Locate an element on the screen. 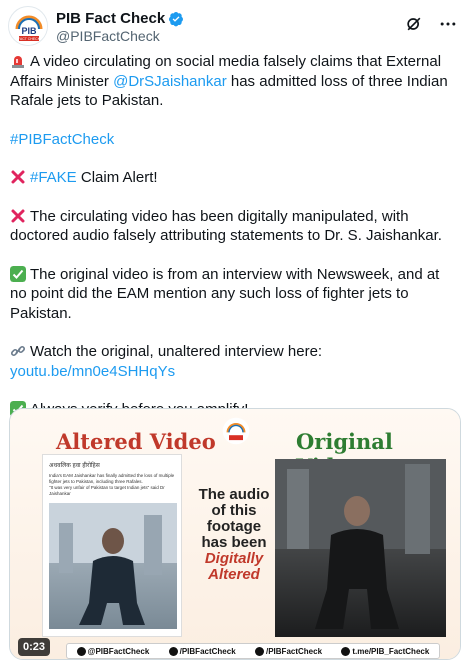  paragraph-hashtag: #PIBFactCheck is located at coordinates (234, 140).